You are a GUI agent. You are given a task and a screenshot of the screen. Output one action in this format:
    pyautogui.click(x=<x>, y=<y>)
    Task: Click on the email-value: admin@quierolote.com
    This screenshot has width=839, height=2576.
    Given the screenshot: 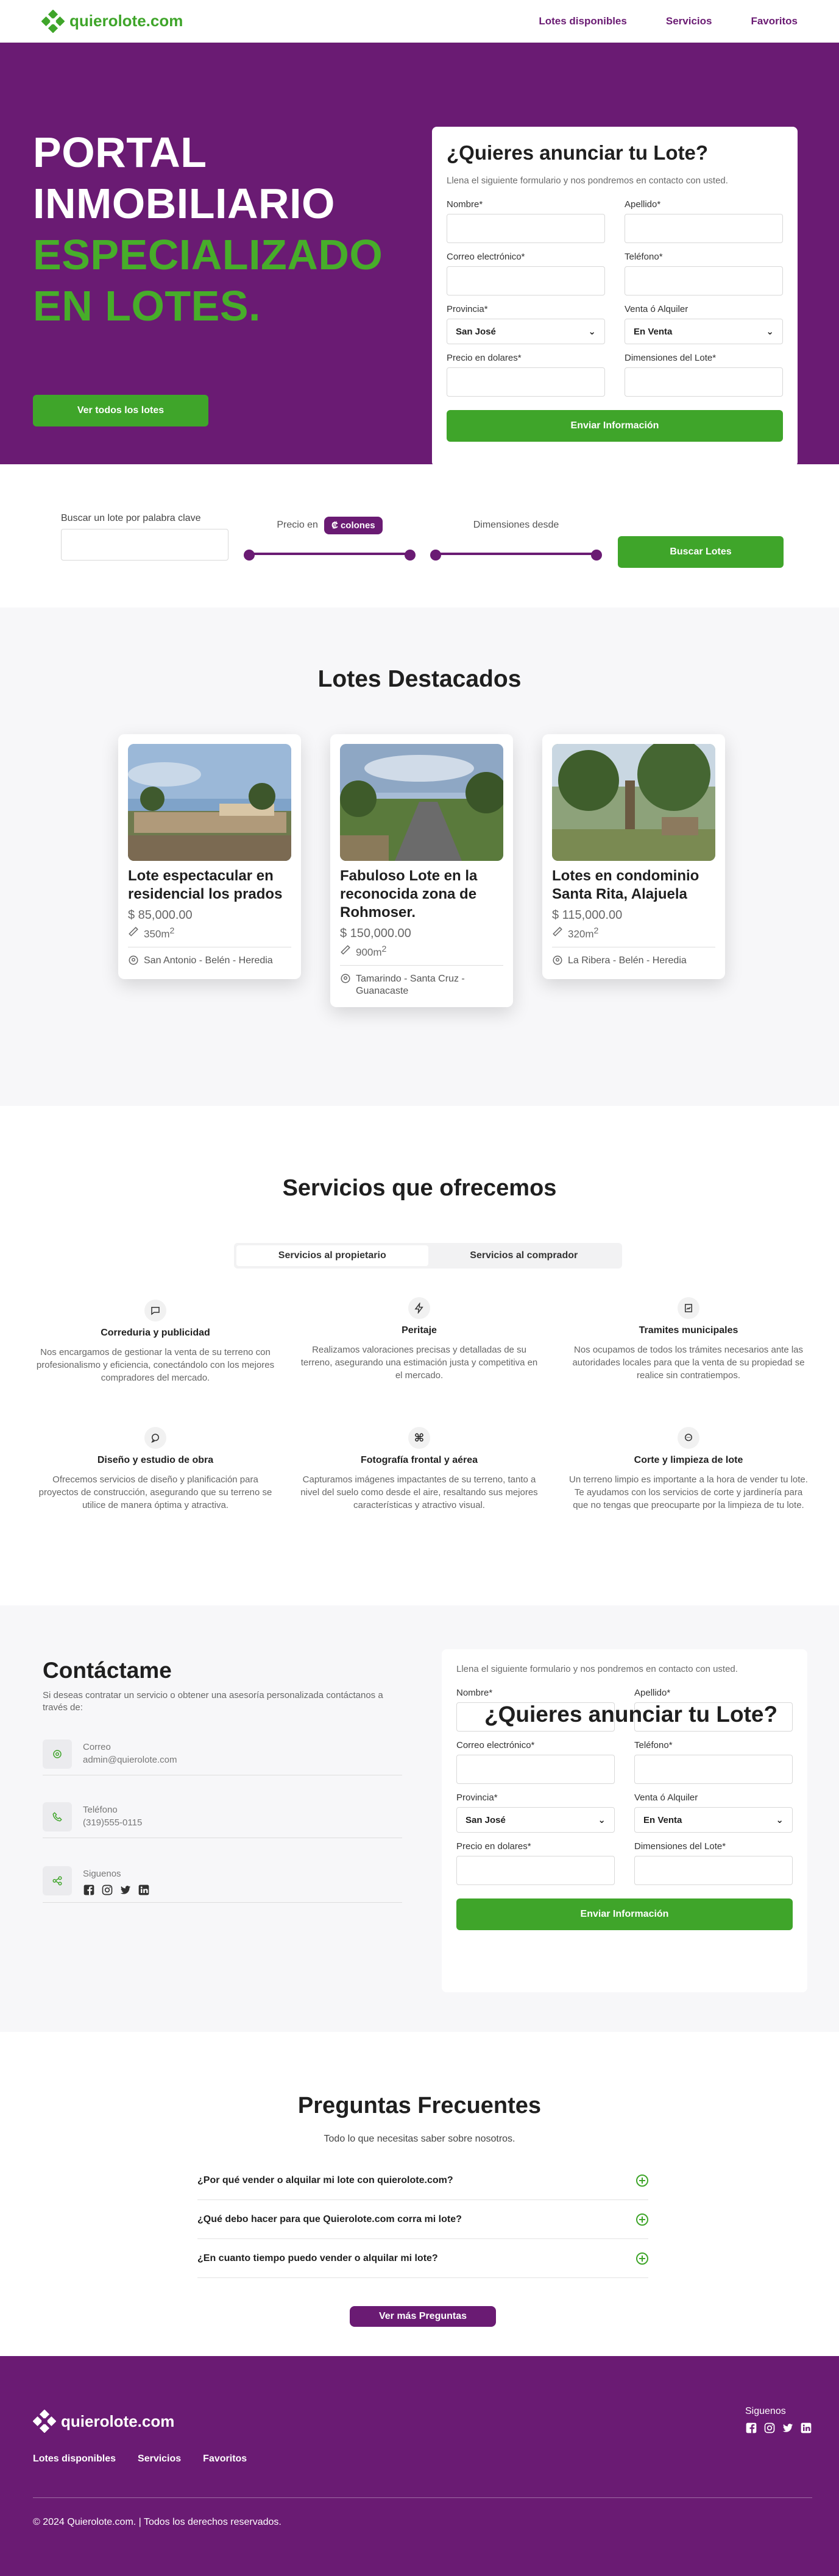 What is the action you would take?
    pyautogui.click(x=130, y=1760)
    